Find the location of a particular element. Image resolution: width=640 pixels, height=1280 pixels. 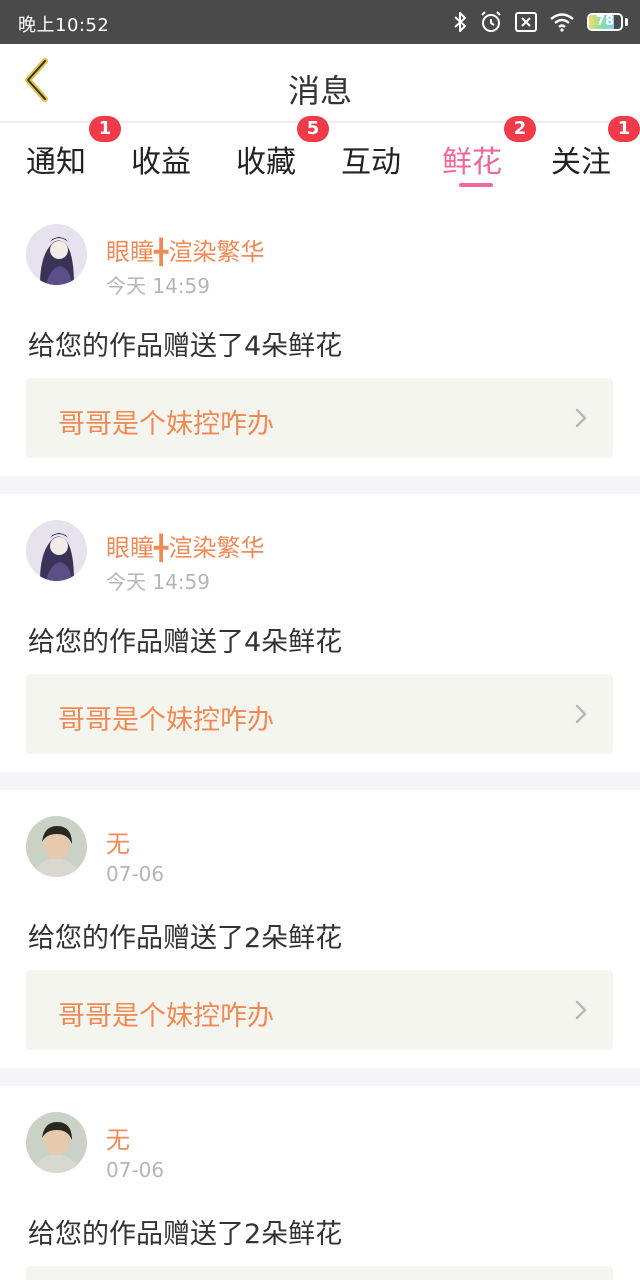

tab-label: 鲜花 is located at coordinates (472, 162).